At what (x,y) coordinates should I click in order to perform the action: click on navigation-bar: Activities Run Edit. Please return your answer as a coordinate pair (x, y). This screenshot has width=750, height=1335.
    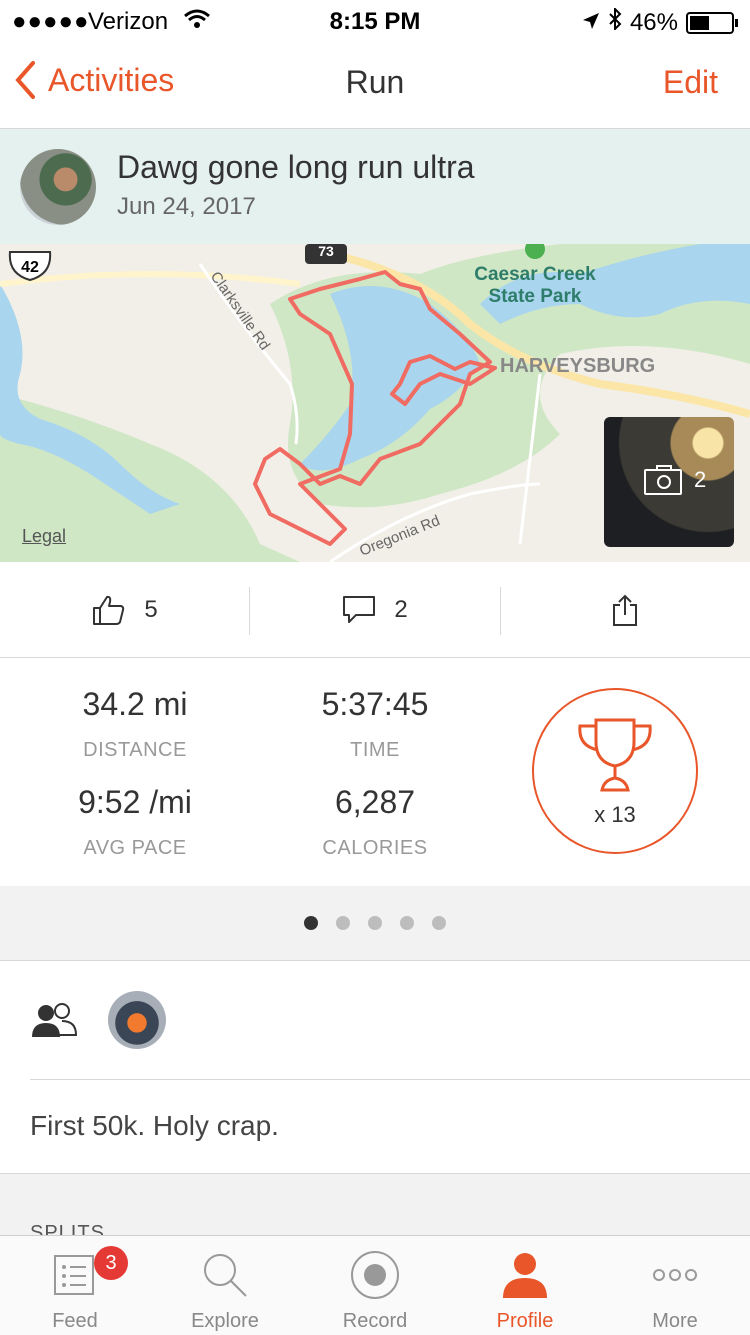
    Looking at the image, I should click on (375, 84).